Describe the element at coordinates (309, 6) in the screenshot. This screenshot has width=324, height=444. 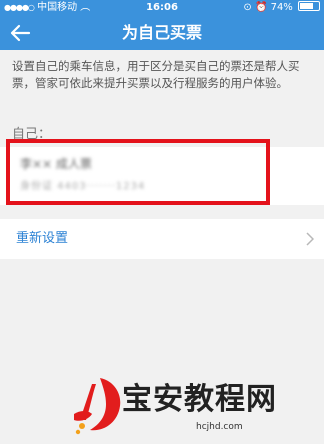
I see `battery-icon` at that location.